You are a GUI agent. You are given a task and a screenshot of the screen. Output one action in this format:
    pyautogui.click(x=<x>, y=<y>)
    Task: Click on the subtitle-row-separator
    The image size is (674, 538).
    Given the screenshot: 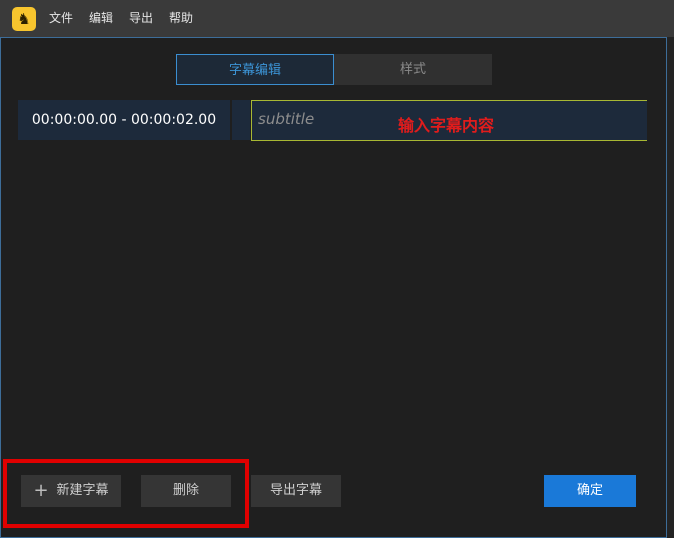 What is the action you would take?
    pyautogui.click(x=241, y=120)
    